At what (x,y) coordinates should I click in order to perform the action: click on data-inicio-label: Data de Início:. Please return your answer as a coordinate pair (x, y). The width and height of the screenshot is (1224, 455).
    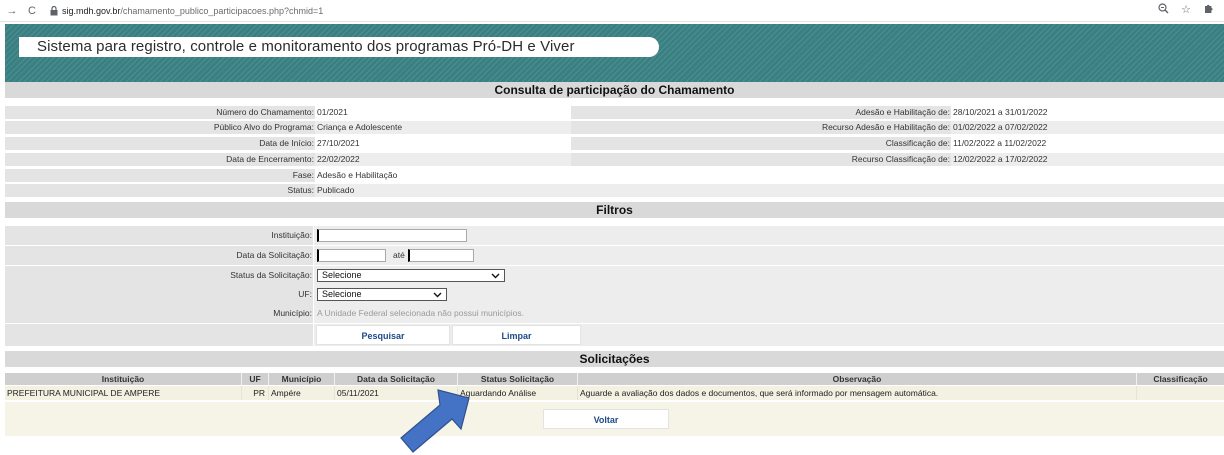
    Looking at the image, I should click on (160, 143).